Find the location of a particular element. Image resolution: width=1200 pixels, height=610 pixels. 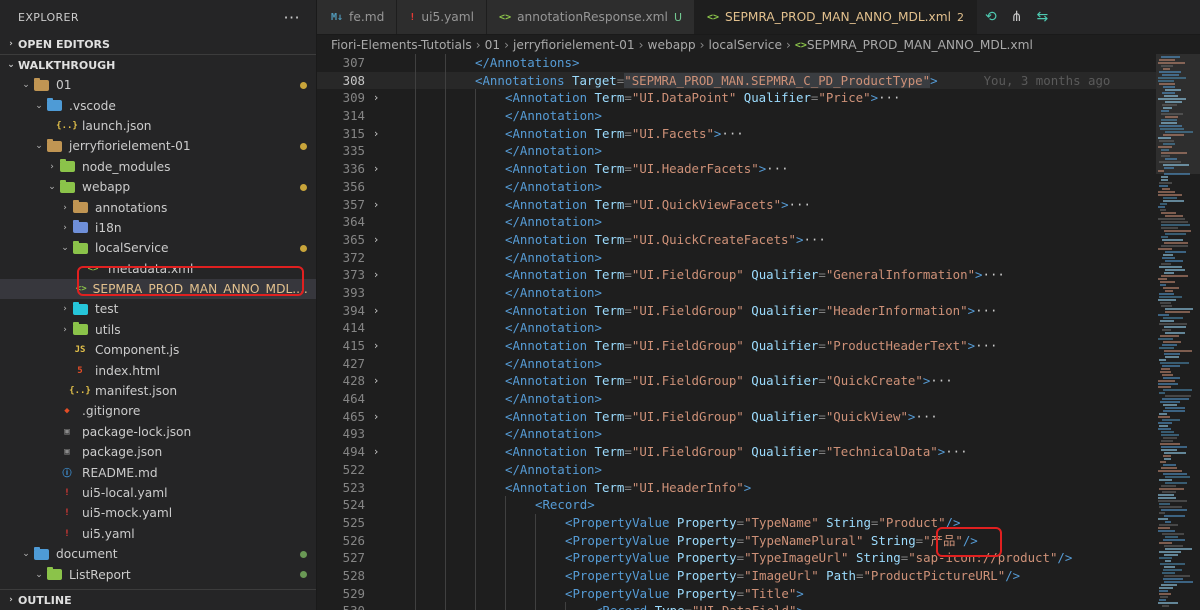

breadcrumb-item: 01 is located at coordinates (493, 45).